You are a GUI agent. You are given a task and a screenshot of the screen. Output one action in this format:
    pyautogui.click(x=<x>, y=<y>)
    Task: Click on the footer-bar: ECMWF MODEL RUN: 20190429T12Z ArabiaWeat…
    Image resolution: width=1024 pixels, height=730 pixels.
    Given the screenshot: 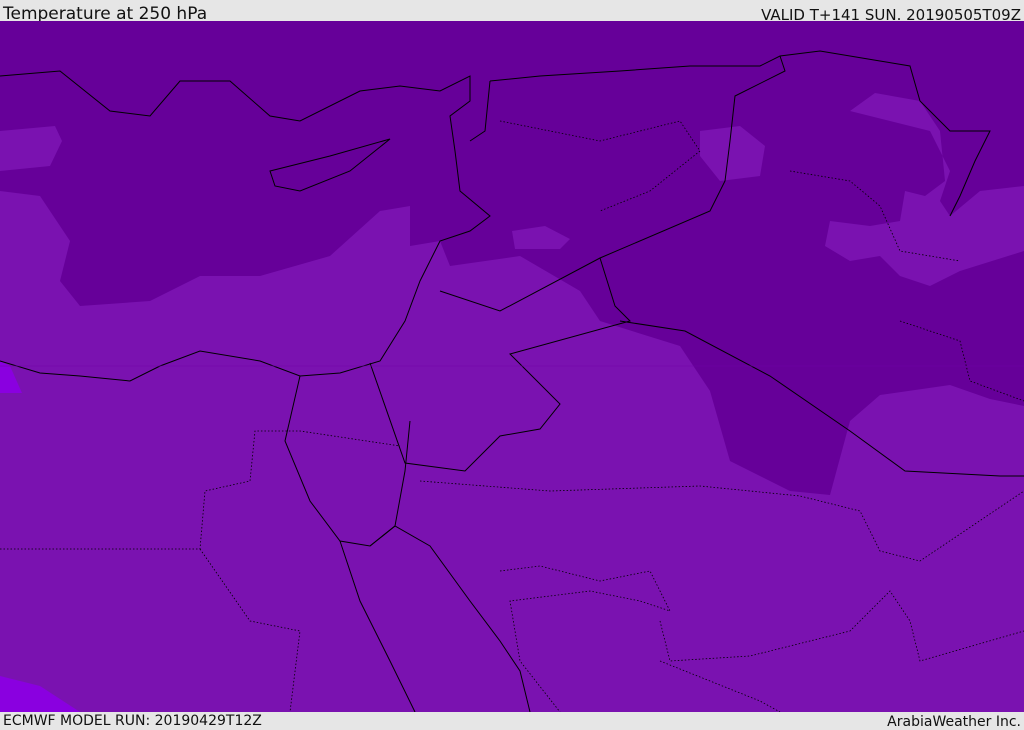 What is the action you would take?
    pyautogui.click(x=512, y=721)
    